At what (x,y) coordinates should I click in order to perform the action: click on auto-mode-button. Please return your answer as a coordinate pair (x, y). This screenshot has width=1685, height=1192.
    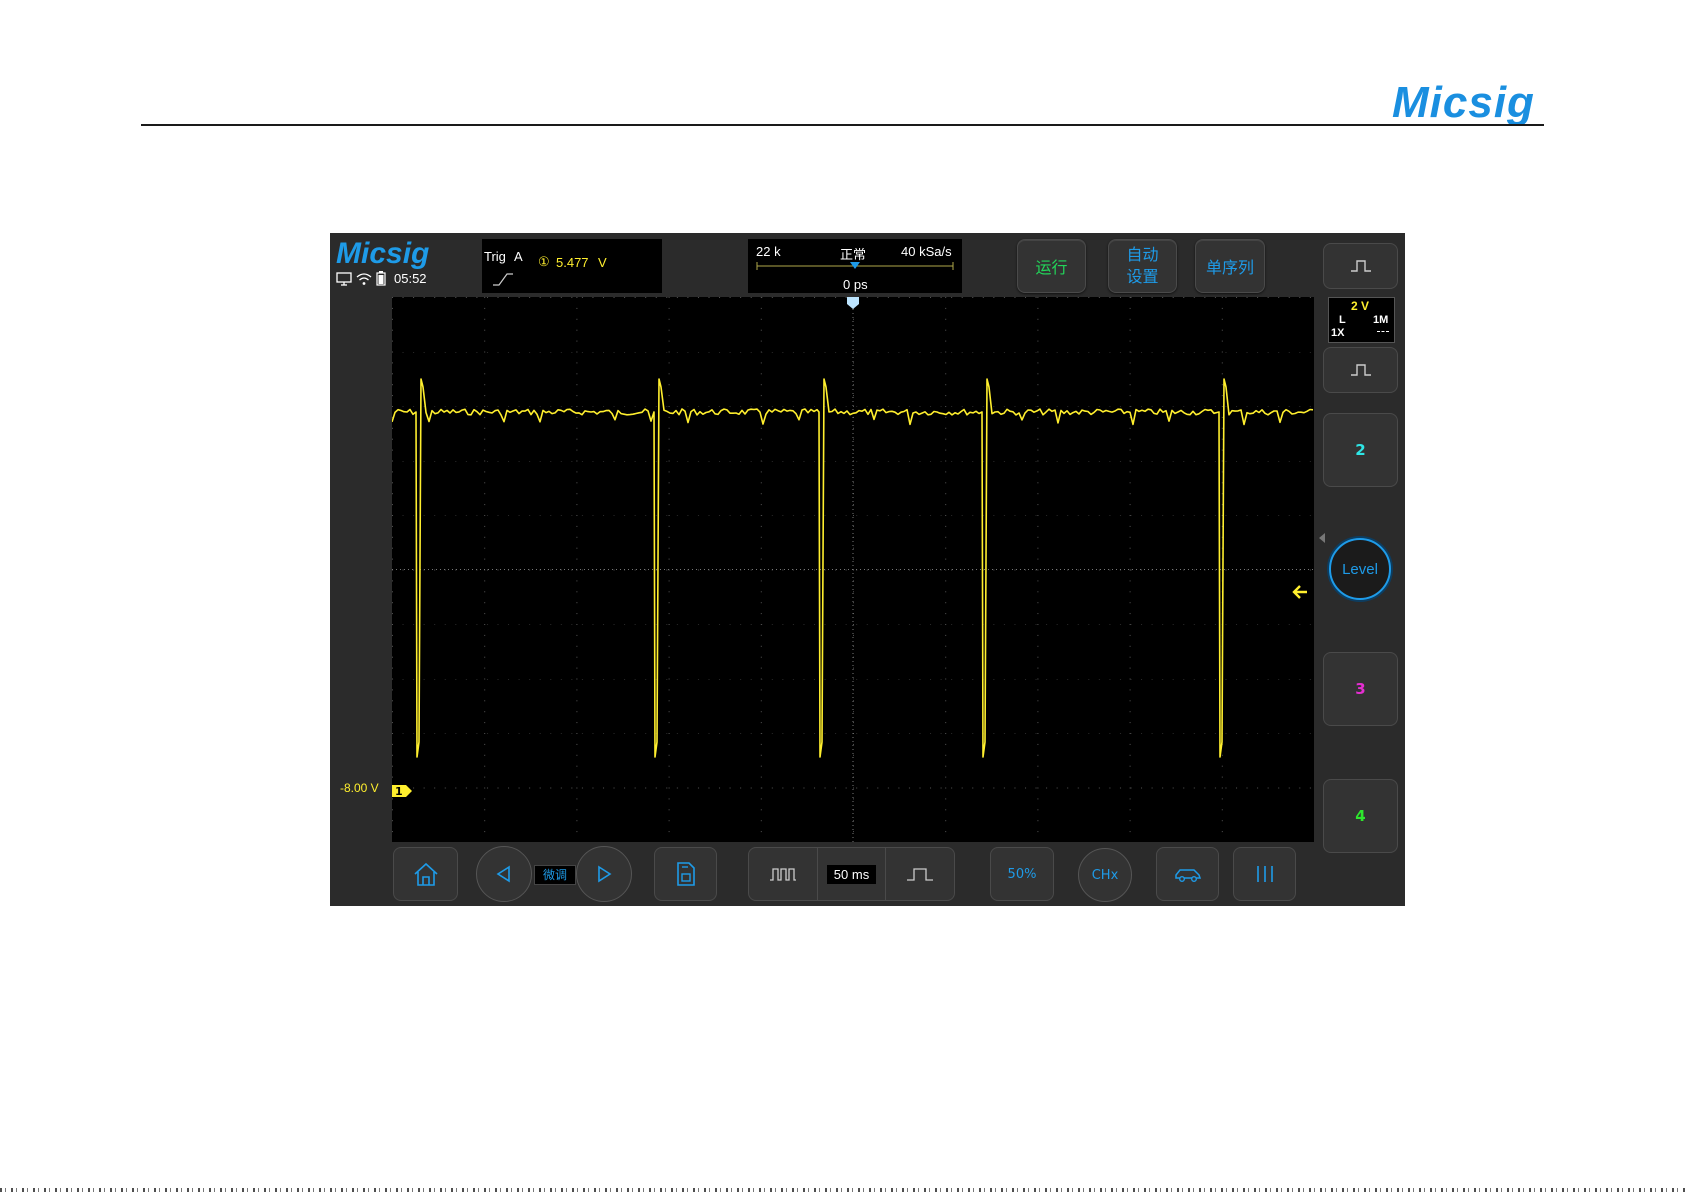
    Looking at the image, I should click on (1187, 874).